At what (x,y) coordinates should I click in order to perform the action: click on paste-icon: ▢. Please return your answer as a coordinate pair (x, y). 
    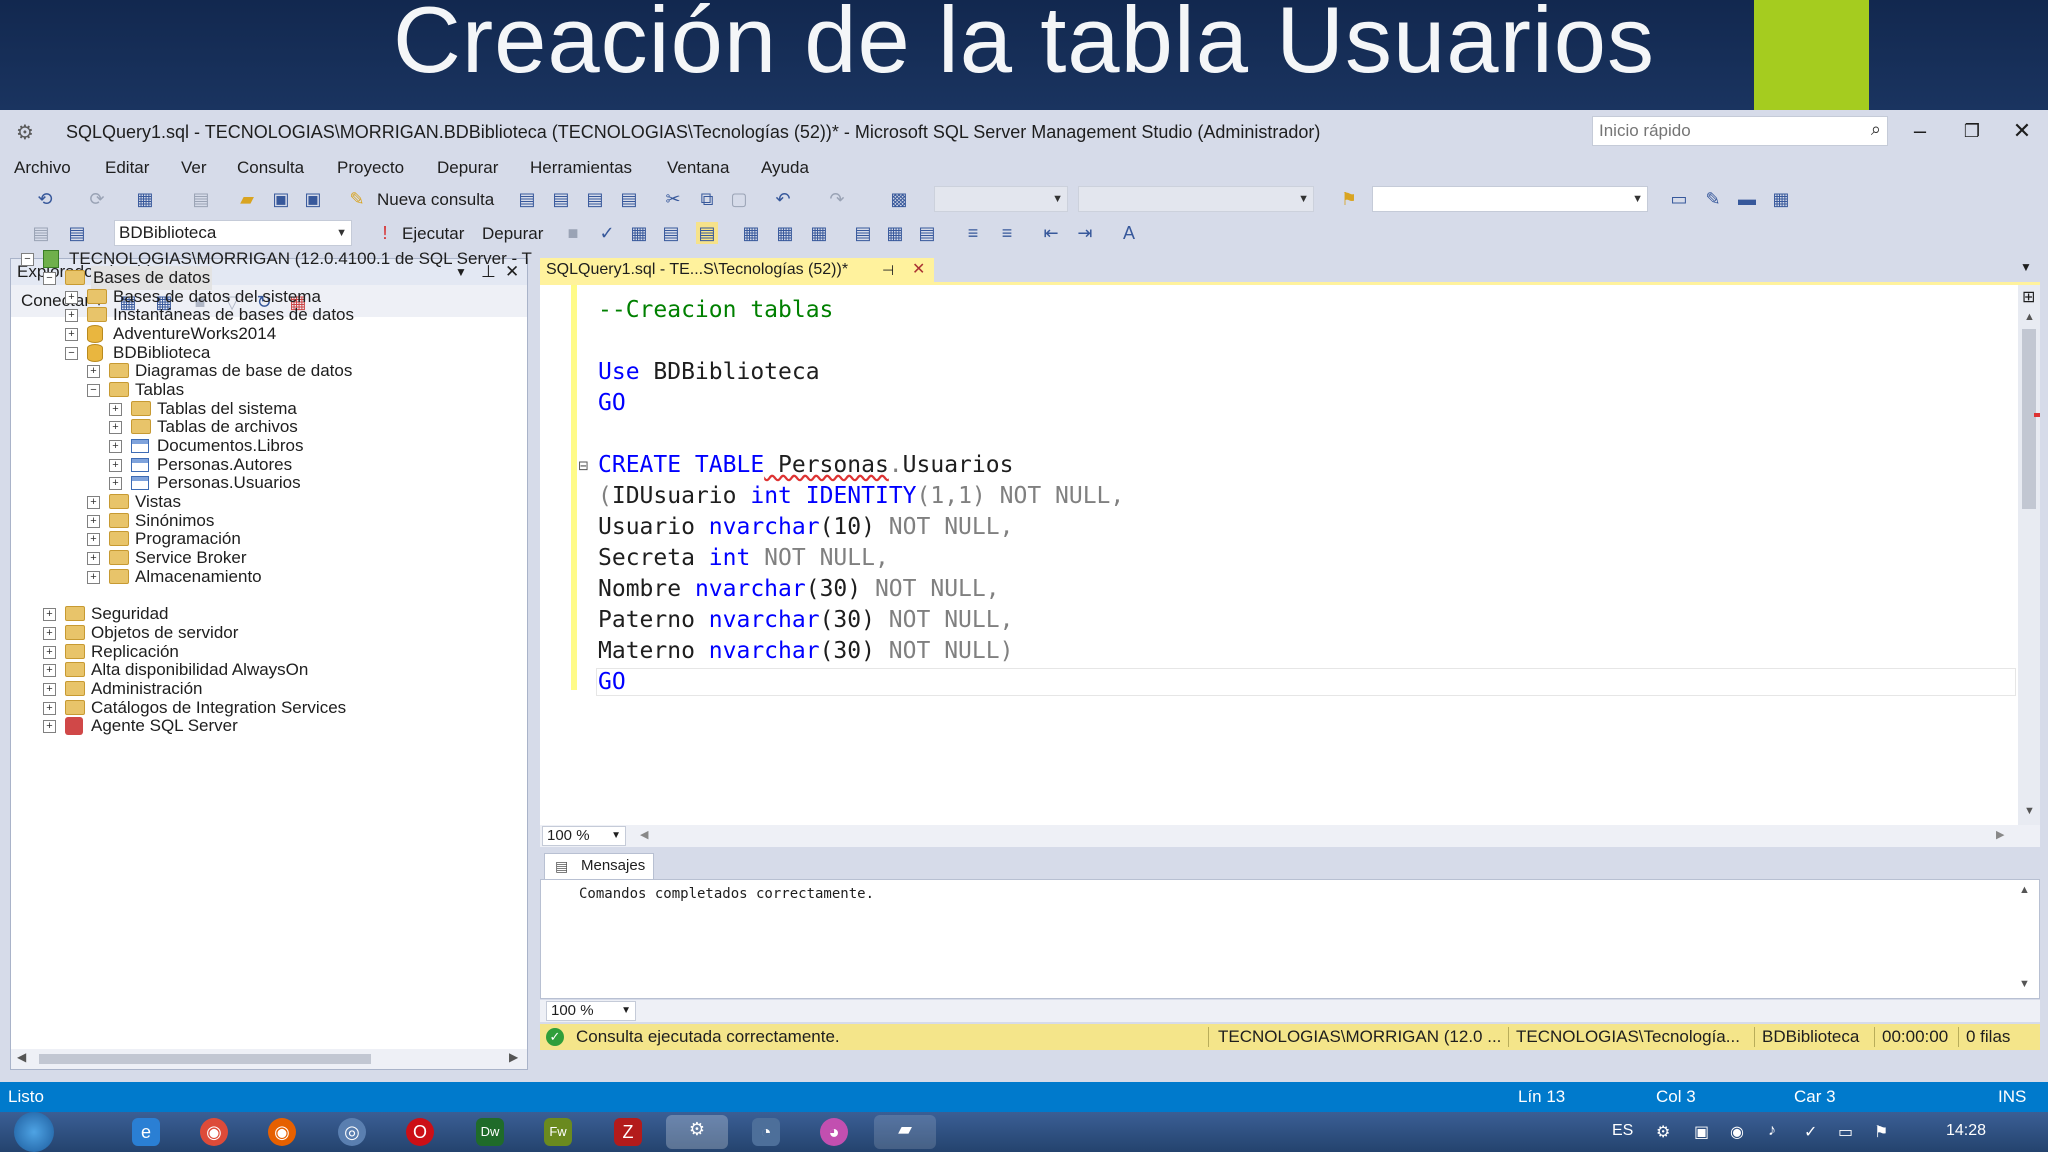
    Looking at the image, I should click on (739, 199).